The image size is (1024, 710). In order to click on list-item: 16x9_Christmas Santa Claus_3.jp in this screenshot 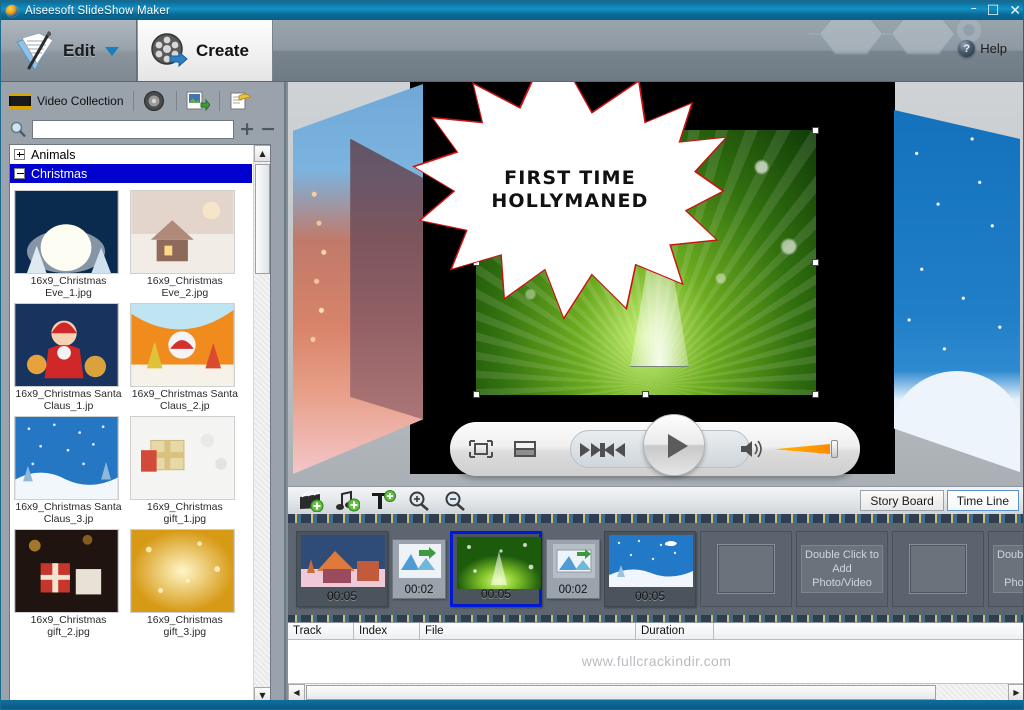, I will do `click(68, 470)`.